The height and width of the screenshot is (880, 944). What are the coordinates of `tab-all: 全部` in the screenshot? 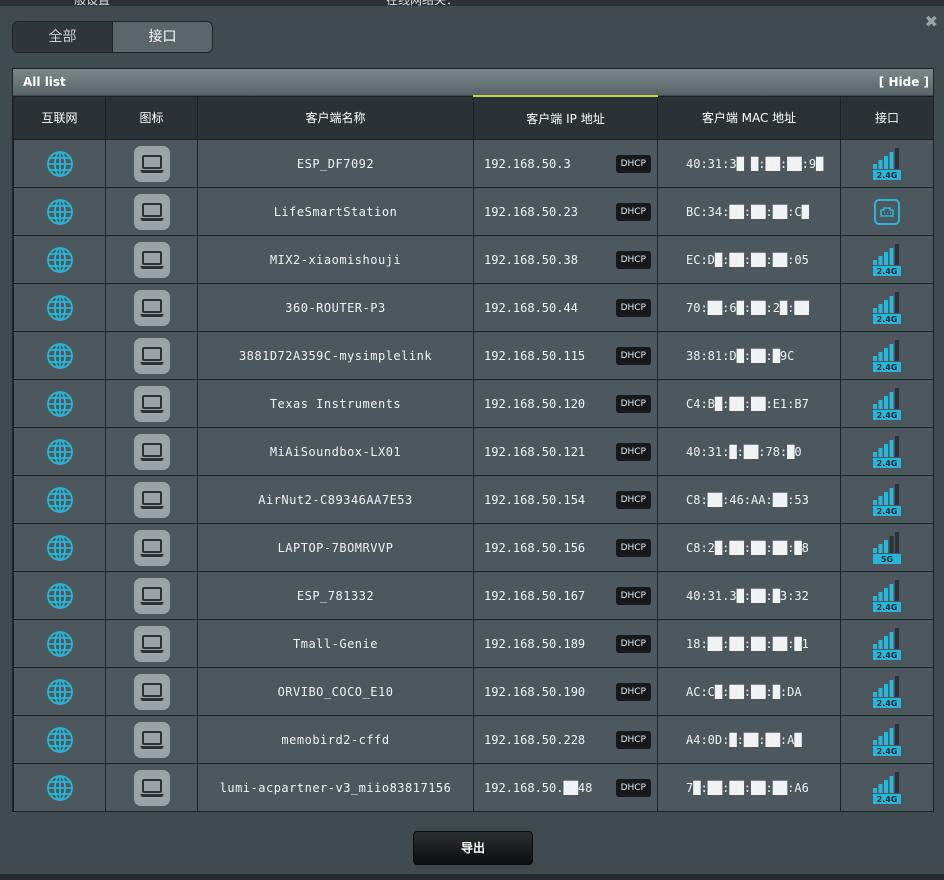 It's located at (62, 37).